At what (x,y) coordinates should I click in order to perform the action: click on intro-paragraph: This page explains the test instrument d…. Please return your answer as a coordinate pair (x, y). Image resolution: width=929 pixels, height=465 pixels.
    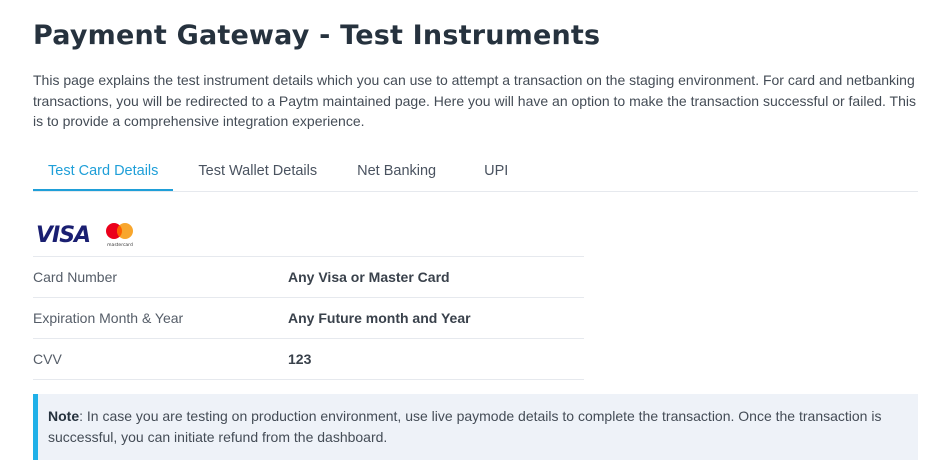
    Looking at the image, I should click on (474, 100).